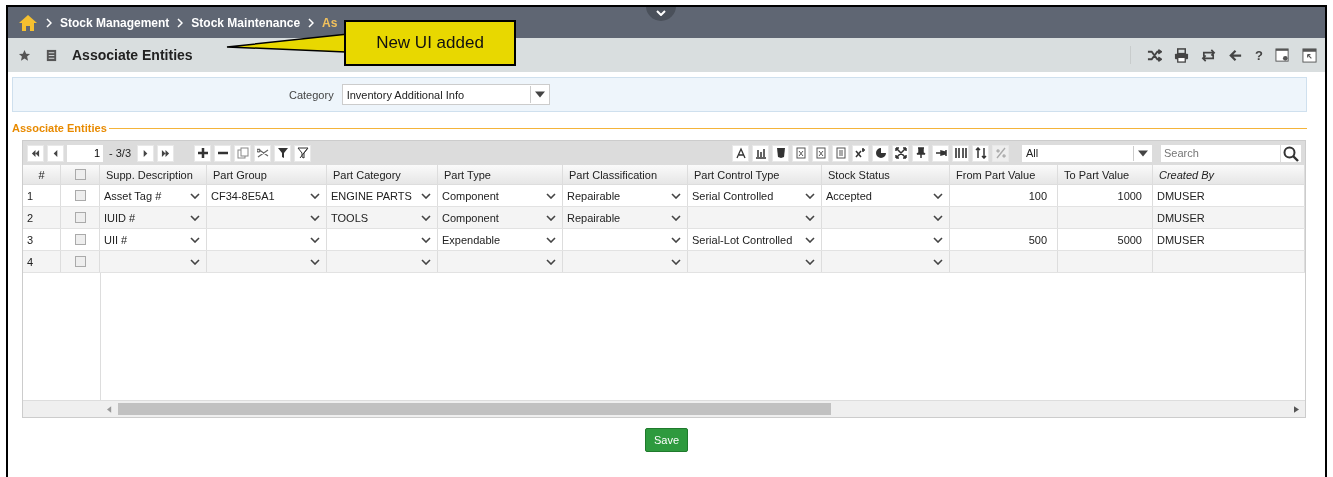 The height and width of the screenshot is (477, 1333). Describe the element at coordinates (240, 174) in the screenshot. I see `column-header: Part Group` at that location.